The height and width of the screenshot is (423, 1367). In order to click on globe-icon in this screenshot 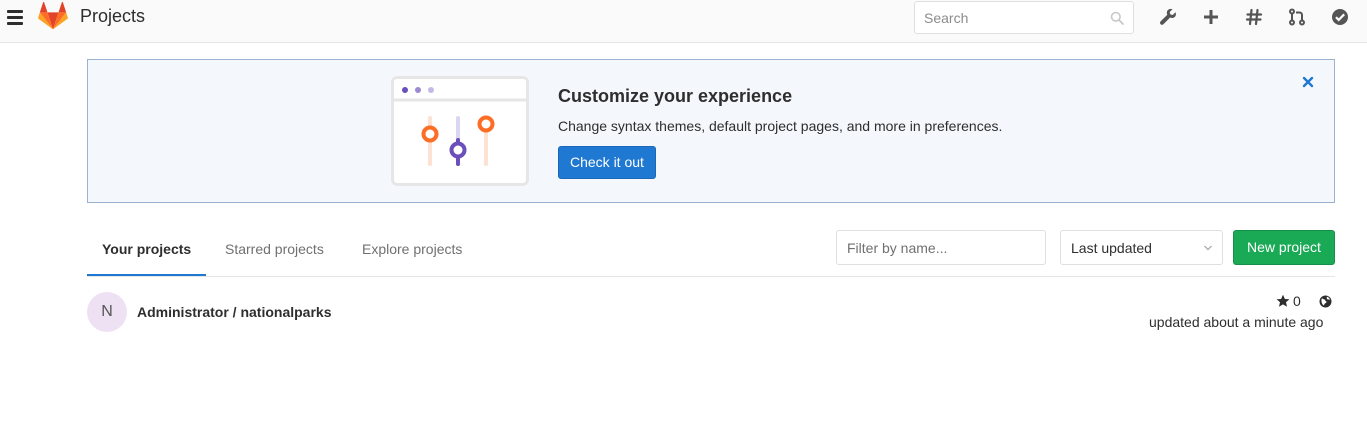, I will do `click(1325, 301)`.